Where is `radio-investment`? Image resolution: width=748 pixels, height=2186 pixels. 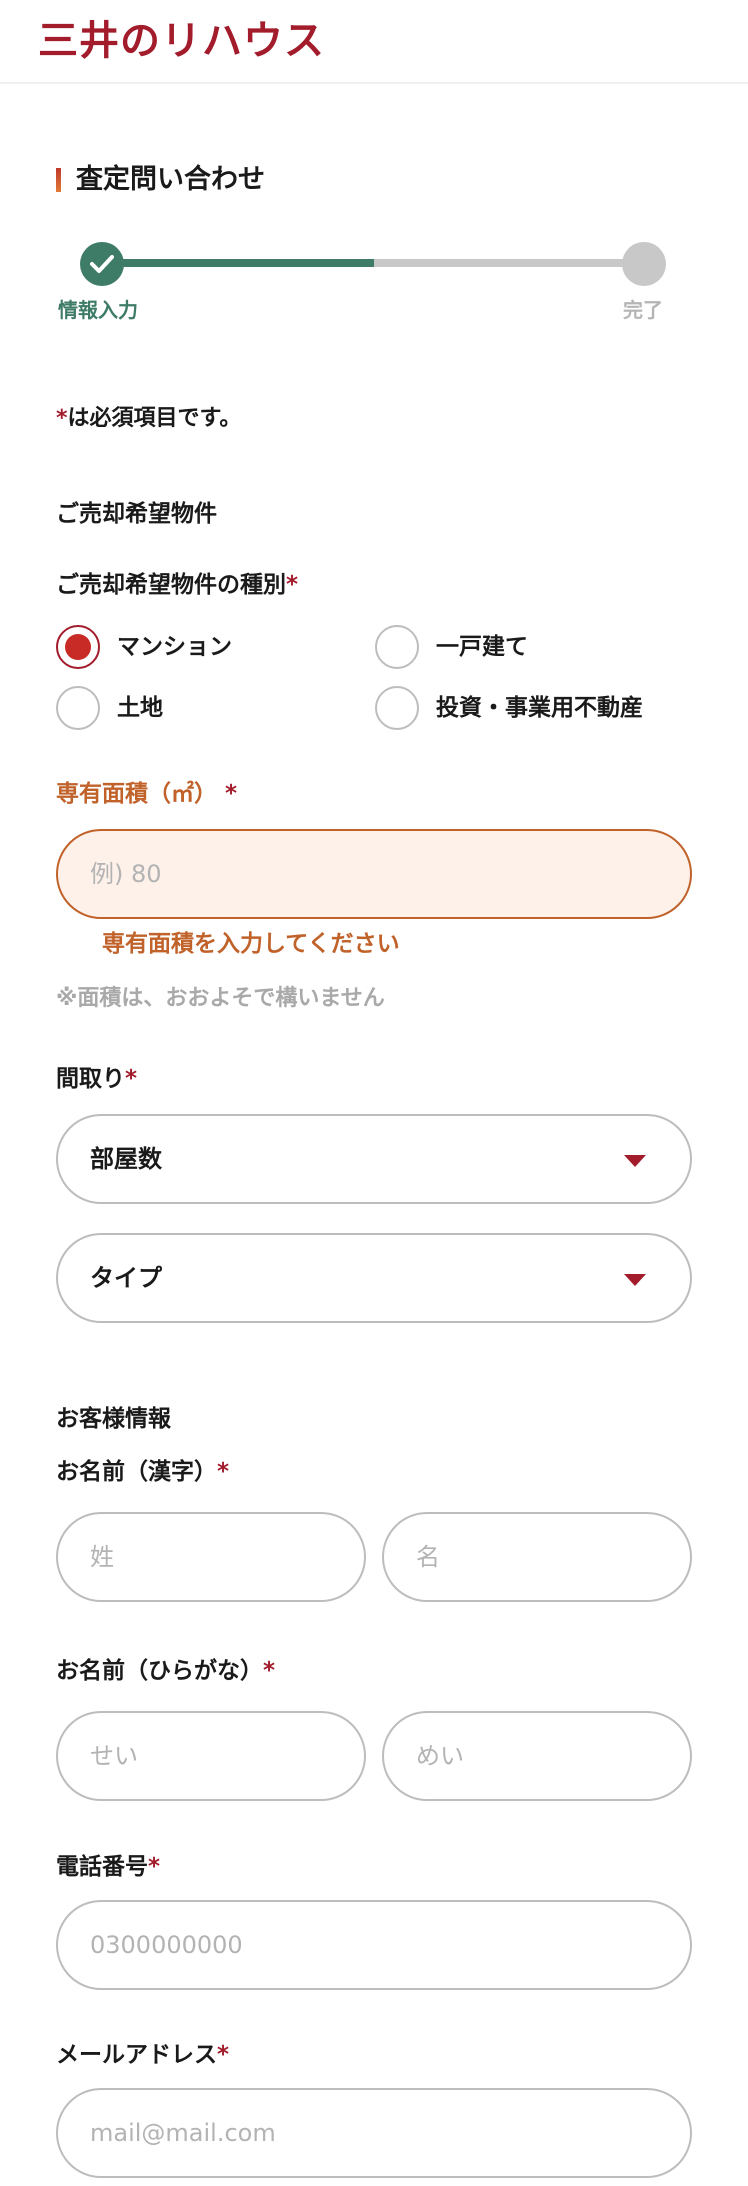
radio-investment is located at coordinates (397, 708).